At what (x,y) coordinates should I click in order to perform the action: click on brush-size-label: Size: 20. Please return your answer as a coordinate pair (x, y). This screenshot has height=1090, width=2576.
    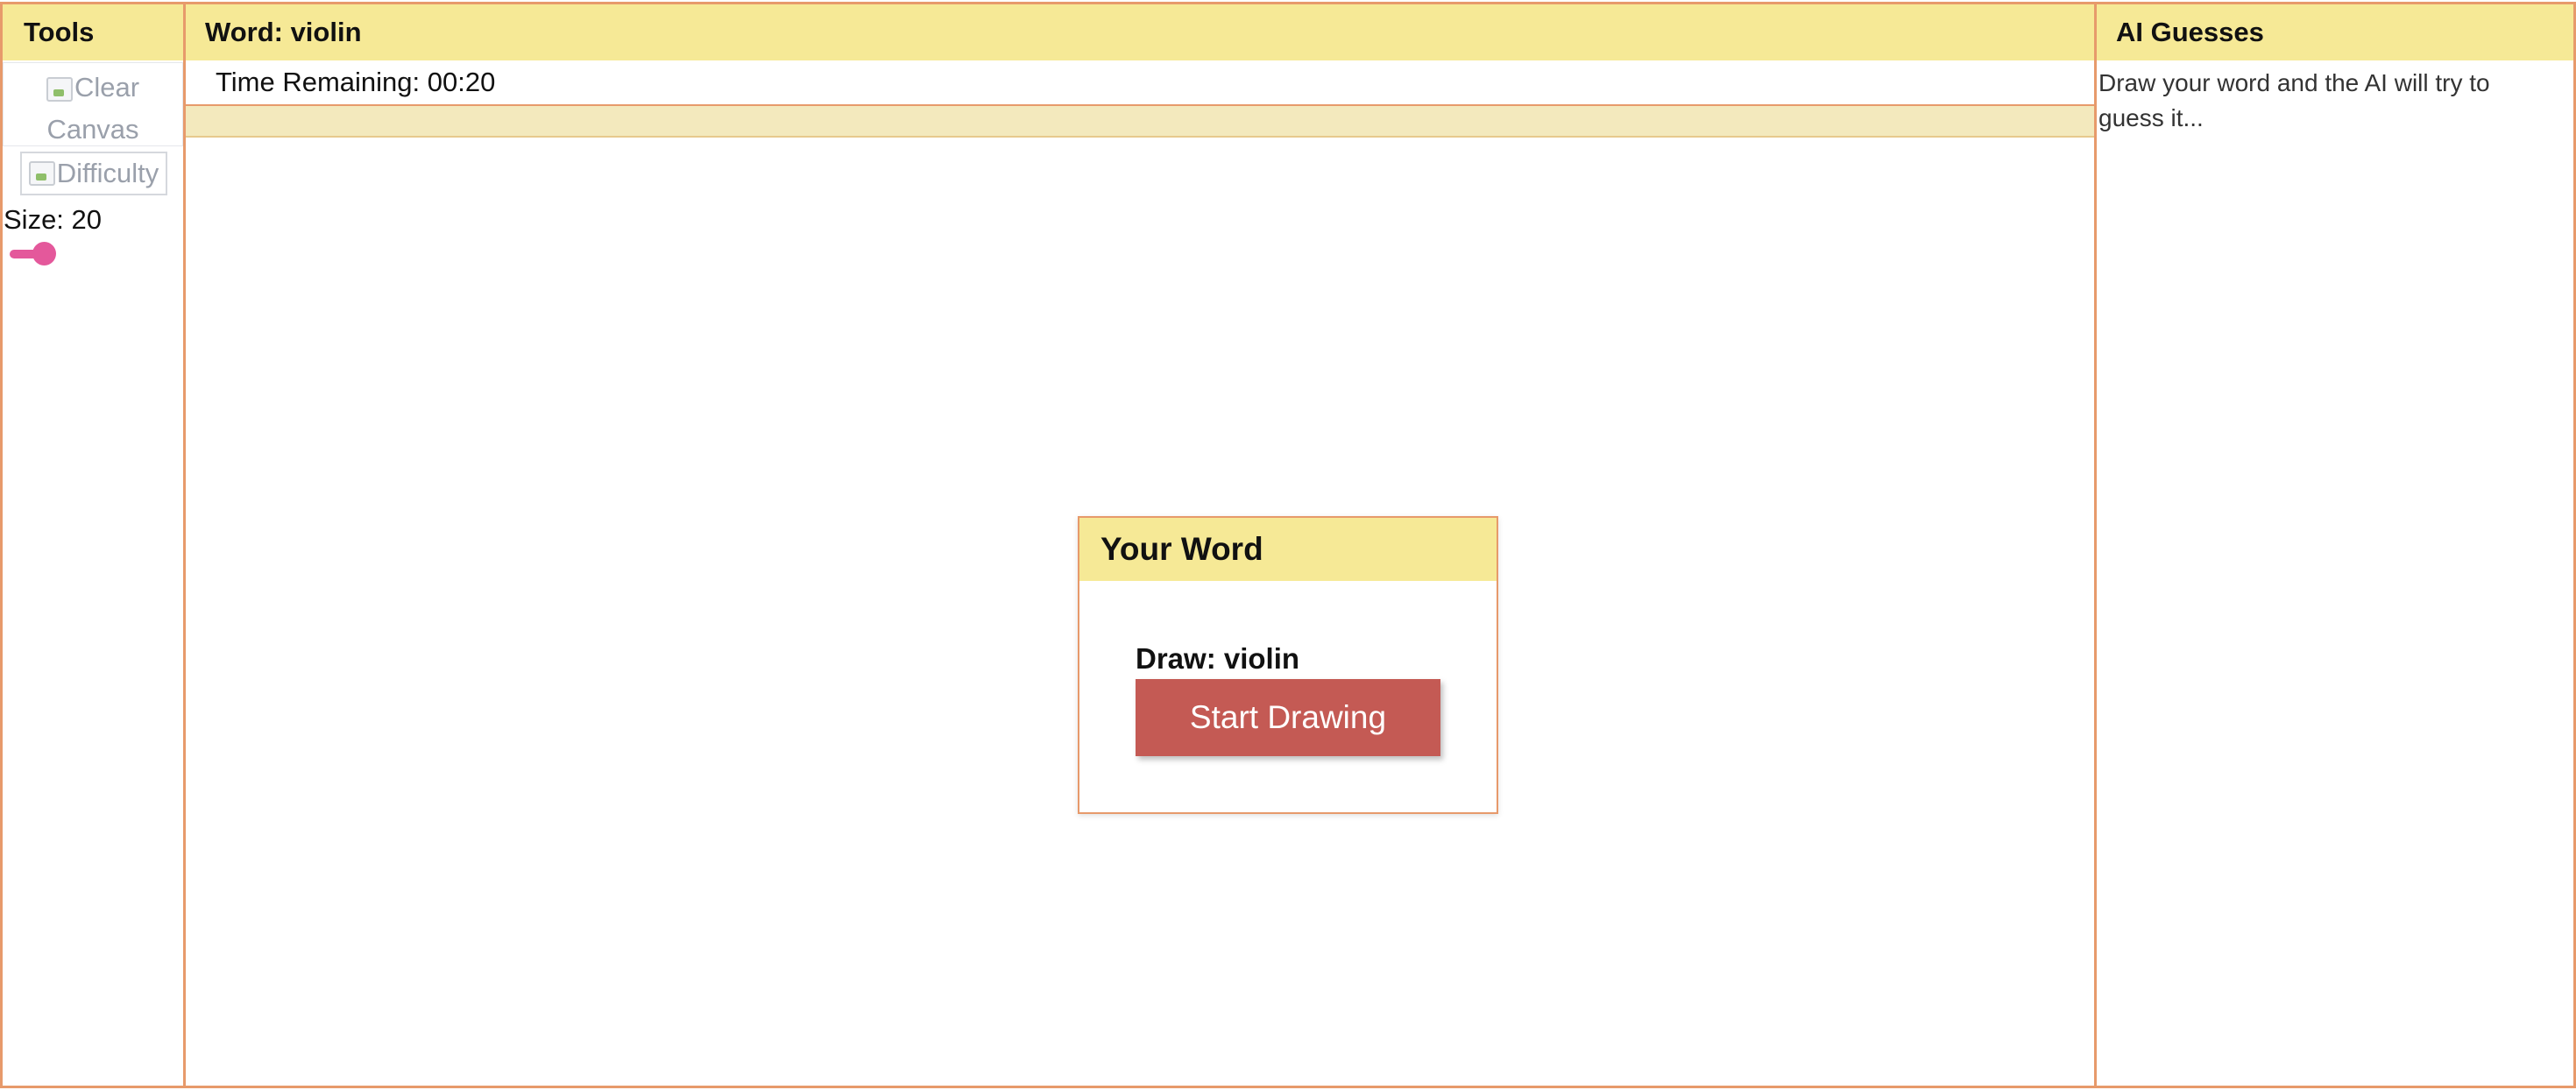
    Looking at the image, I should click on (53, 219).